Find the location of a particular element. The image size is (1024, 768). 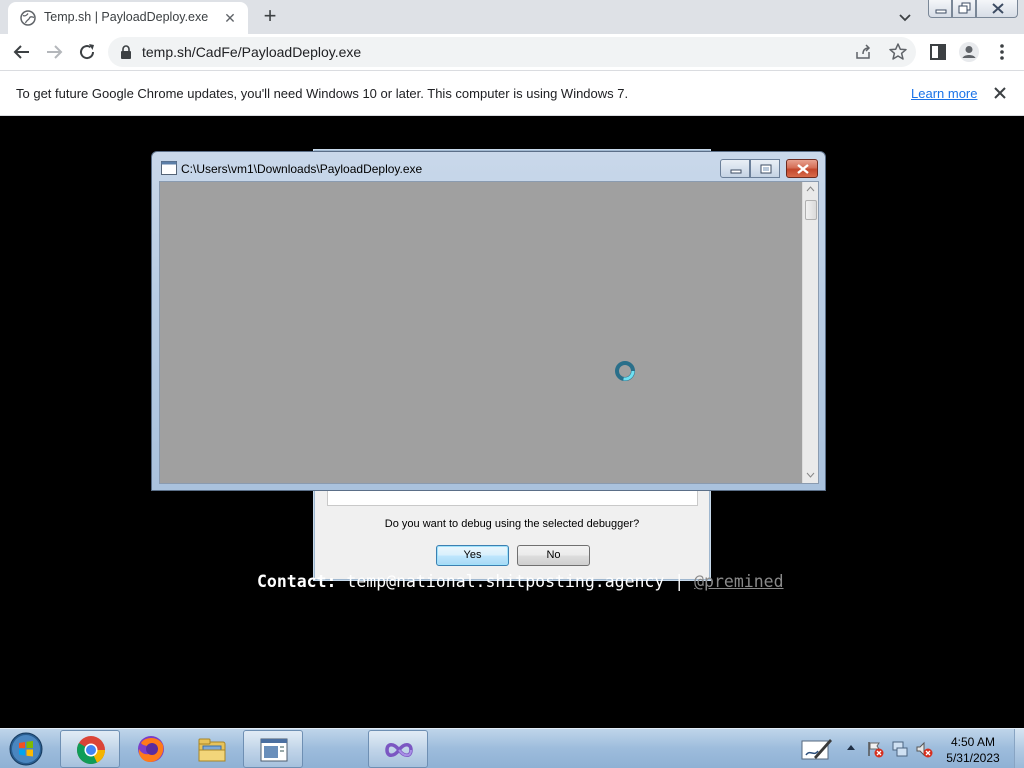

forward-arrow-icon is located at coordinates (54, 52).